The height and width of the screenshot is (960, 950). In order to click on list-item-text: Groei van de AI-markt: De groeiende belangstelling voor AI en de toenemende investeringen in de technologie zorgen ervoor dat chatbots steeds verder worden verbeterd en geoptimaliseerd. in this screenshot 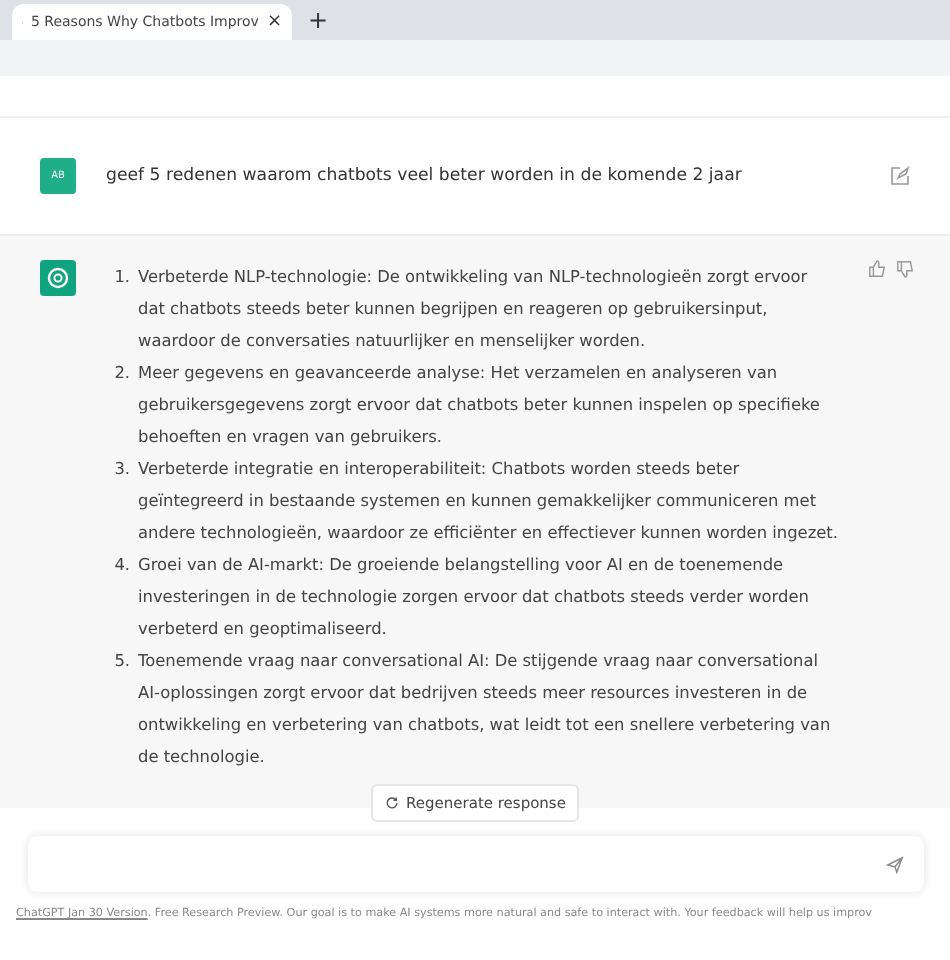, I will do `click(474, 597)`.